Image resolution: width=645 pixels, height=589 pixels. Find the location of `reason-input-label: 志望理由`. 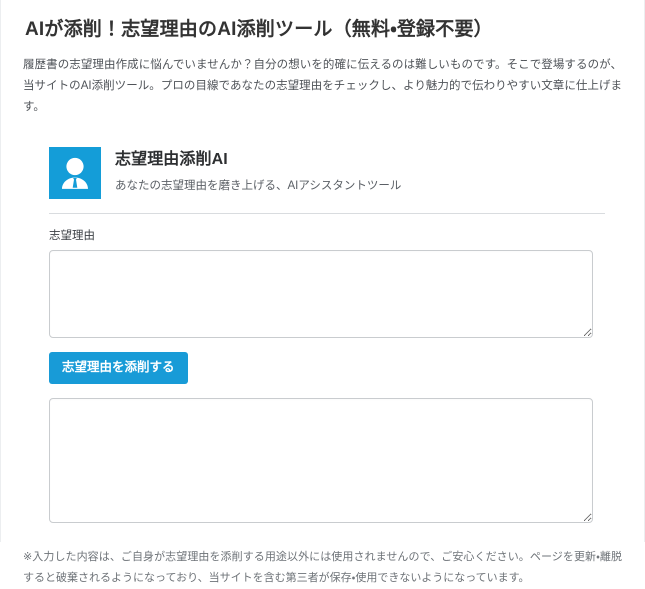

reason-input-label: 志望理由 is located at coordinates (72, 236).